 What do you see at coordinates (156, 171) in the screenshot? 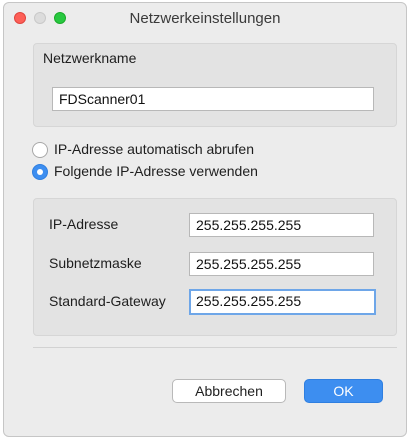
I see `radio-manual-ip-label: Folgende IP-Adresse verwenden` at bounding box center [156, 171].